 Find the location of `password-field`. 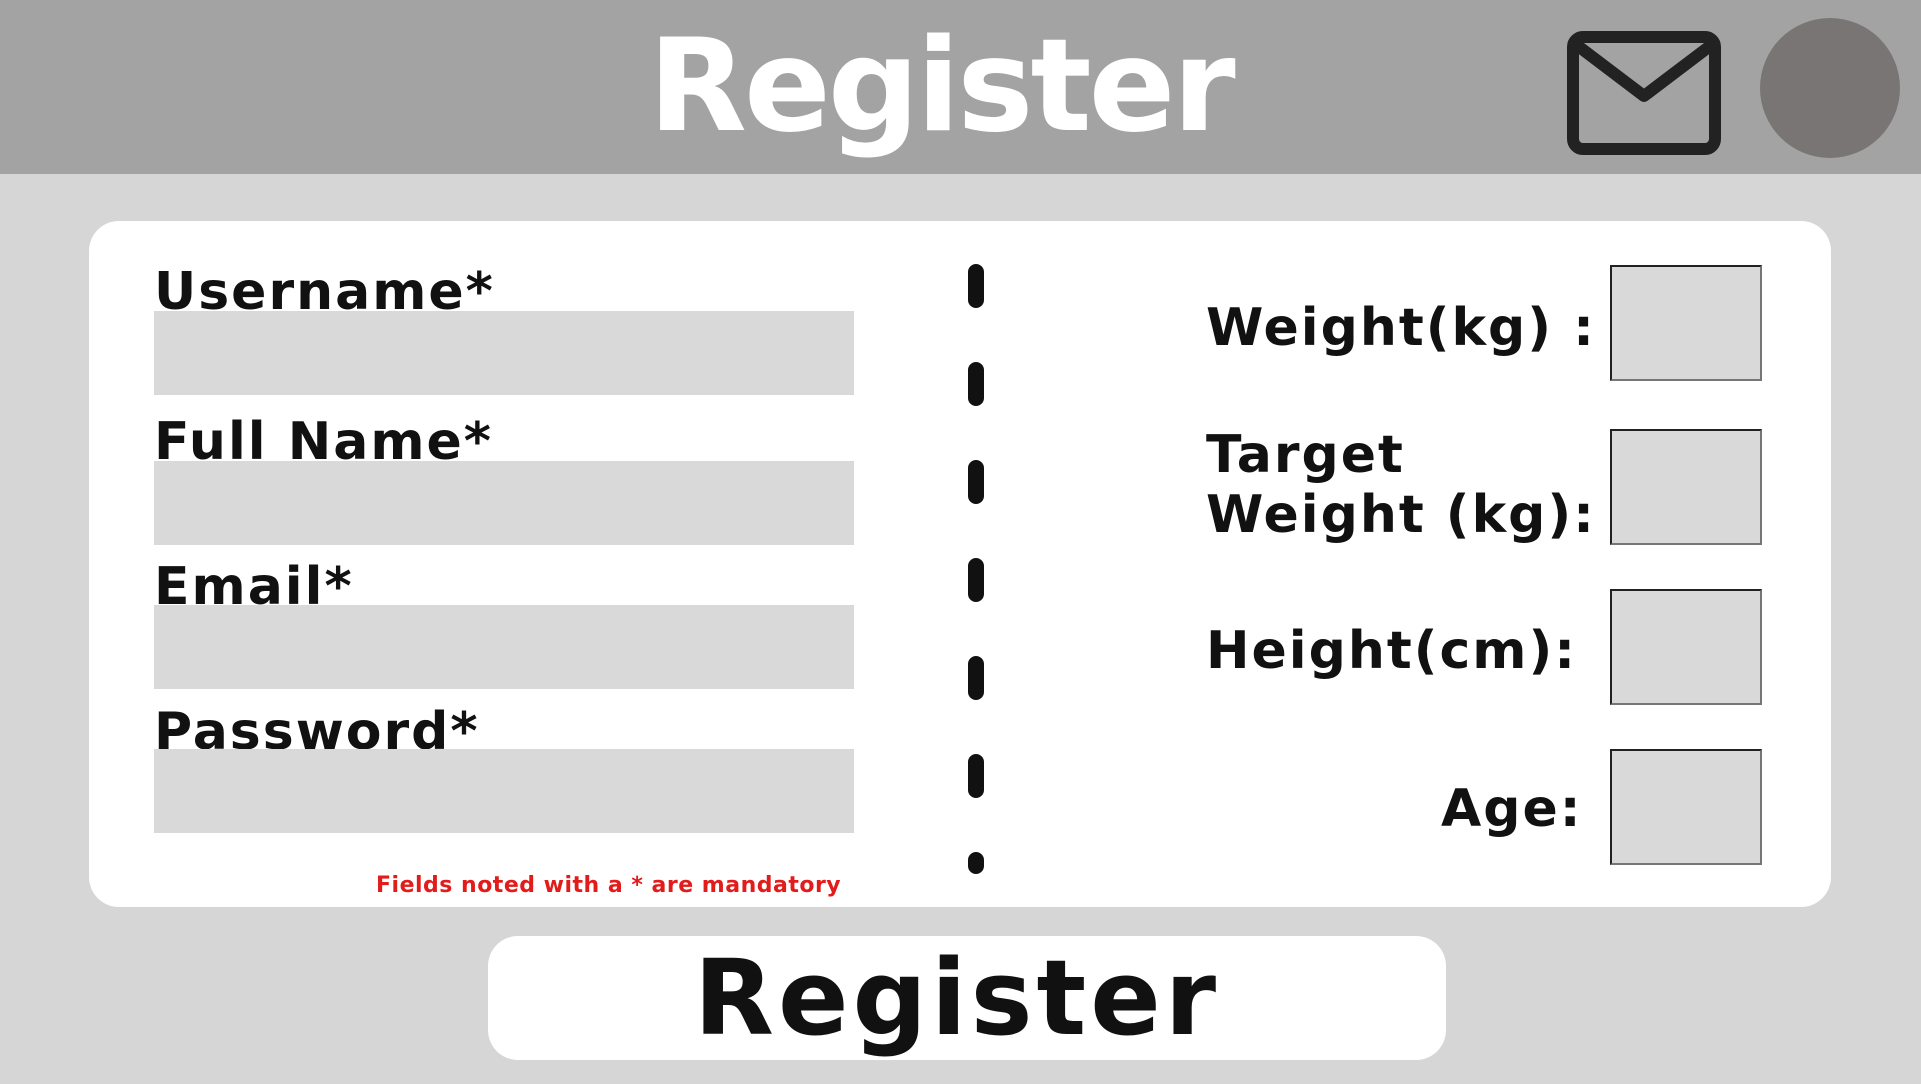

password-field is located at coordinates (504, 791).